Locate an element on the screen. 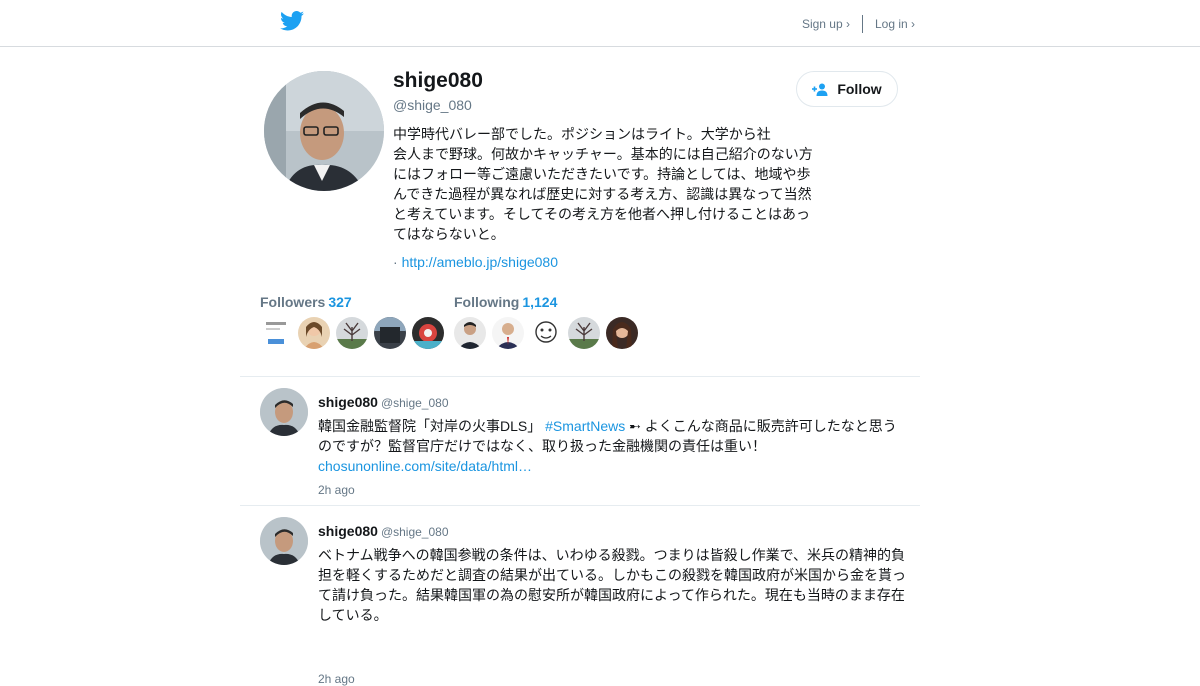 This screenshot has height=686, width=1200. bio-line: にはフォロー等ご遠慮いただきたいです。持論としては、地域や歩 is located at coordinates (602, 174).